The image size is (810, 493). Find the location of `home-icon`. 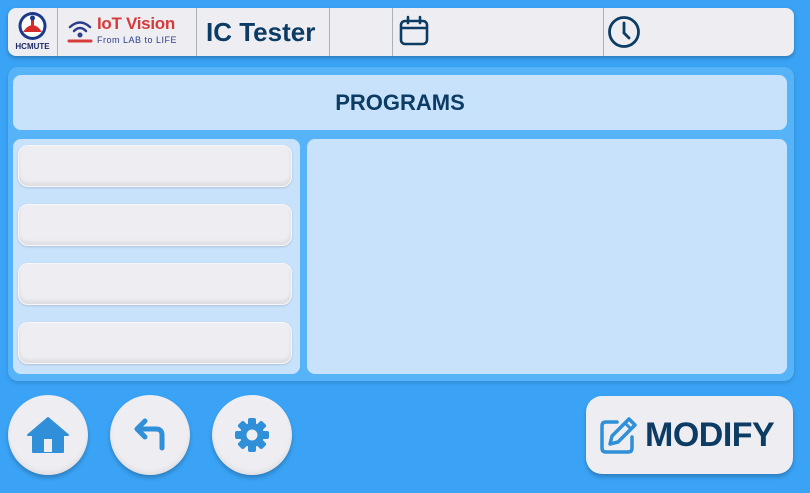

home-icon is located at coordinates (48, 435).